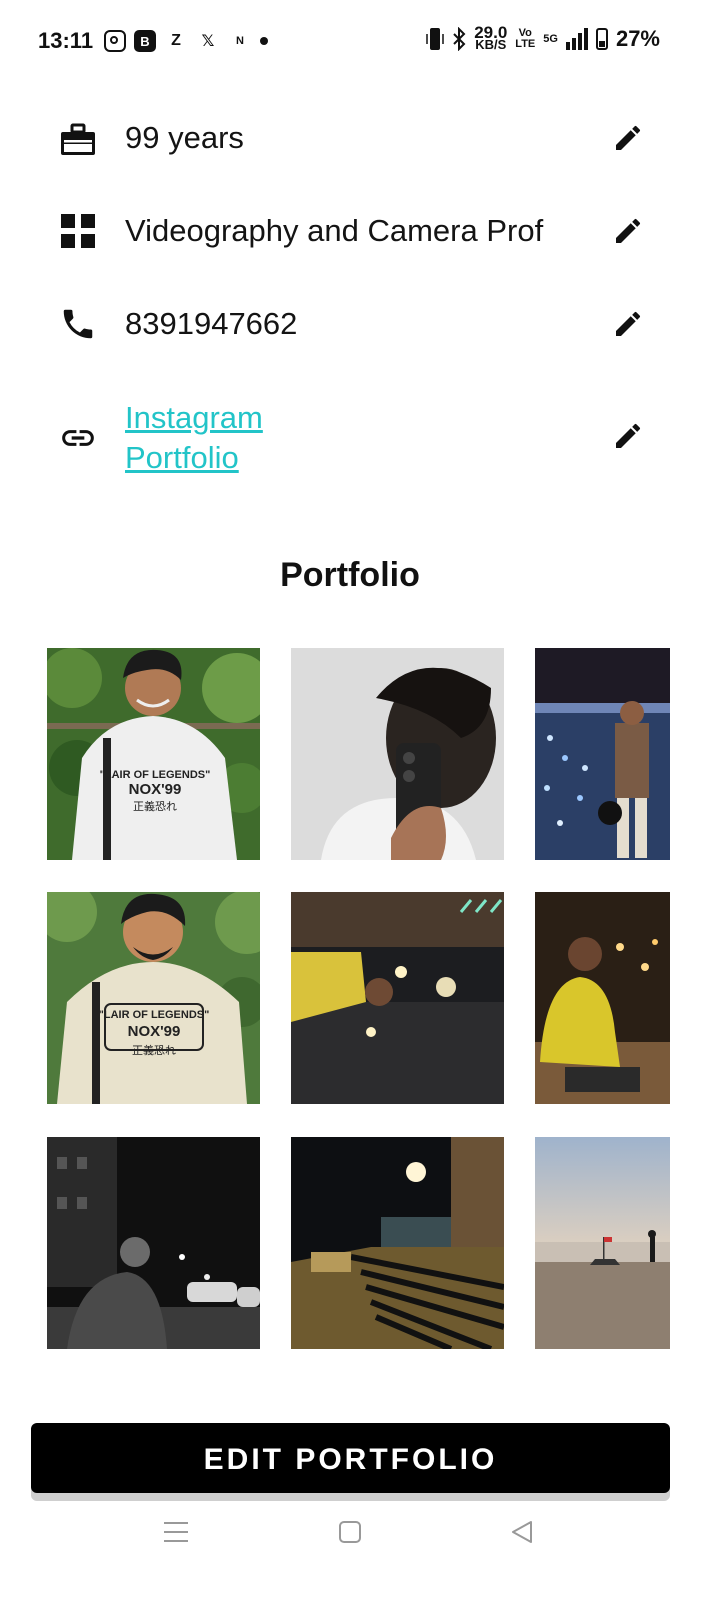 The height and width of the screenshot is (1600, 716). What do you see at coordinates (211, 323) in the screenshot?
I see `phone-number: 8391947662` at bounding box center [211, 323].